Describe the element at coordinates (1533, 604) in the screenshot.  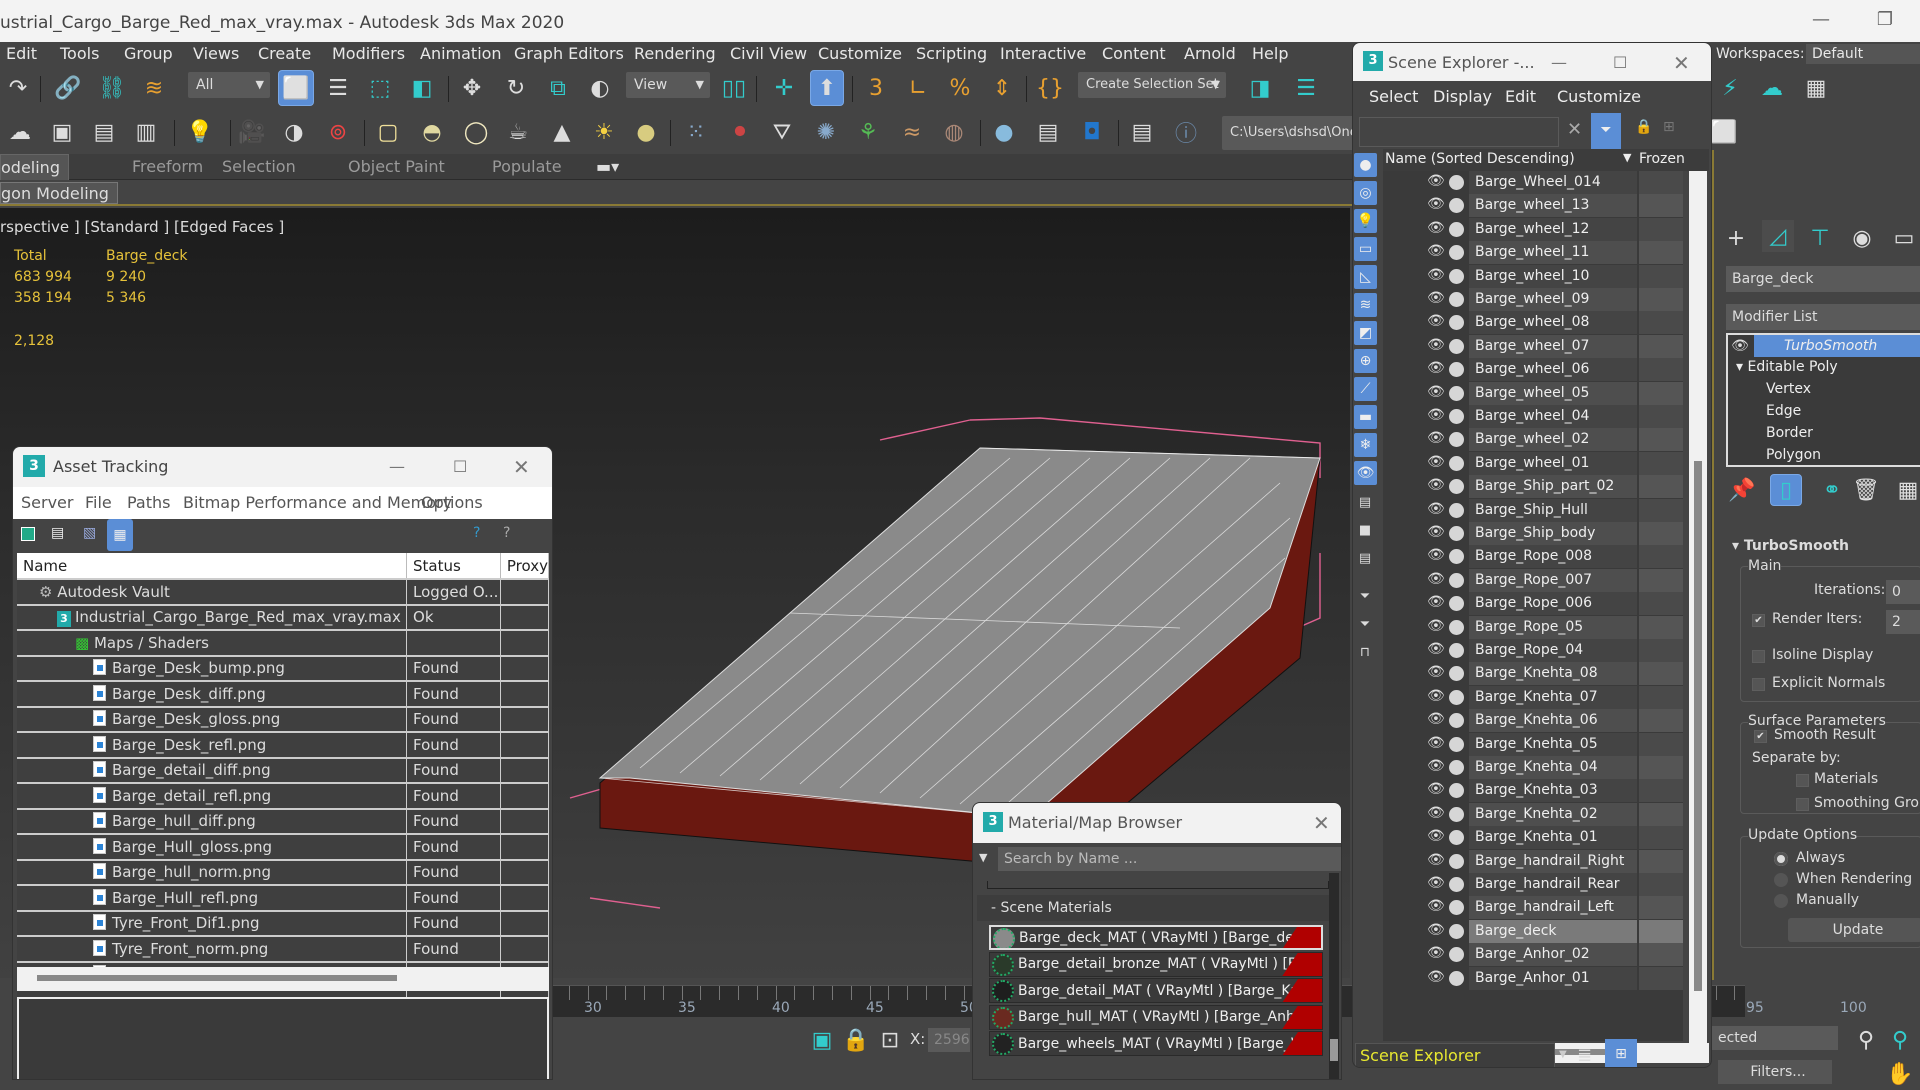
I see `scene-object-row: 👁 Barge_Rope_006` at that location.